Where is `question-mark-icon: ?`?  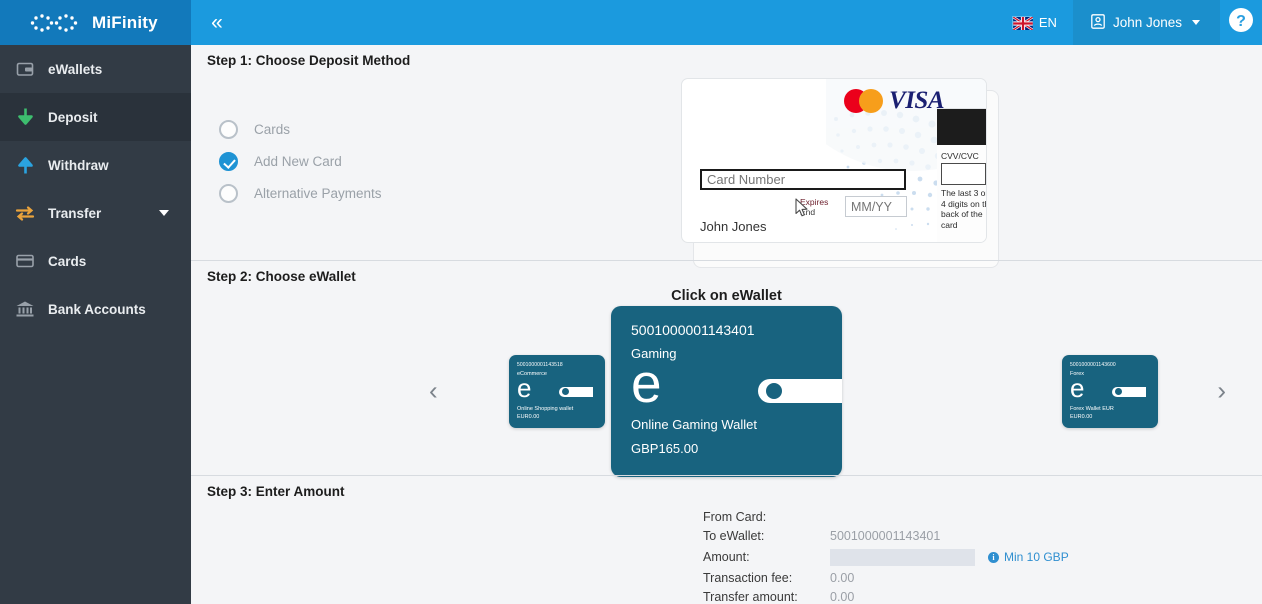
question-mark-icon: ? is located at coordinates (1241, 22).